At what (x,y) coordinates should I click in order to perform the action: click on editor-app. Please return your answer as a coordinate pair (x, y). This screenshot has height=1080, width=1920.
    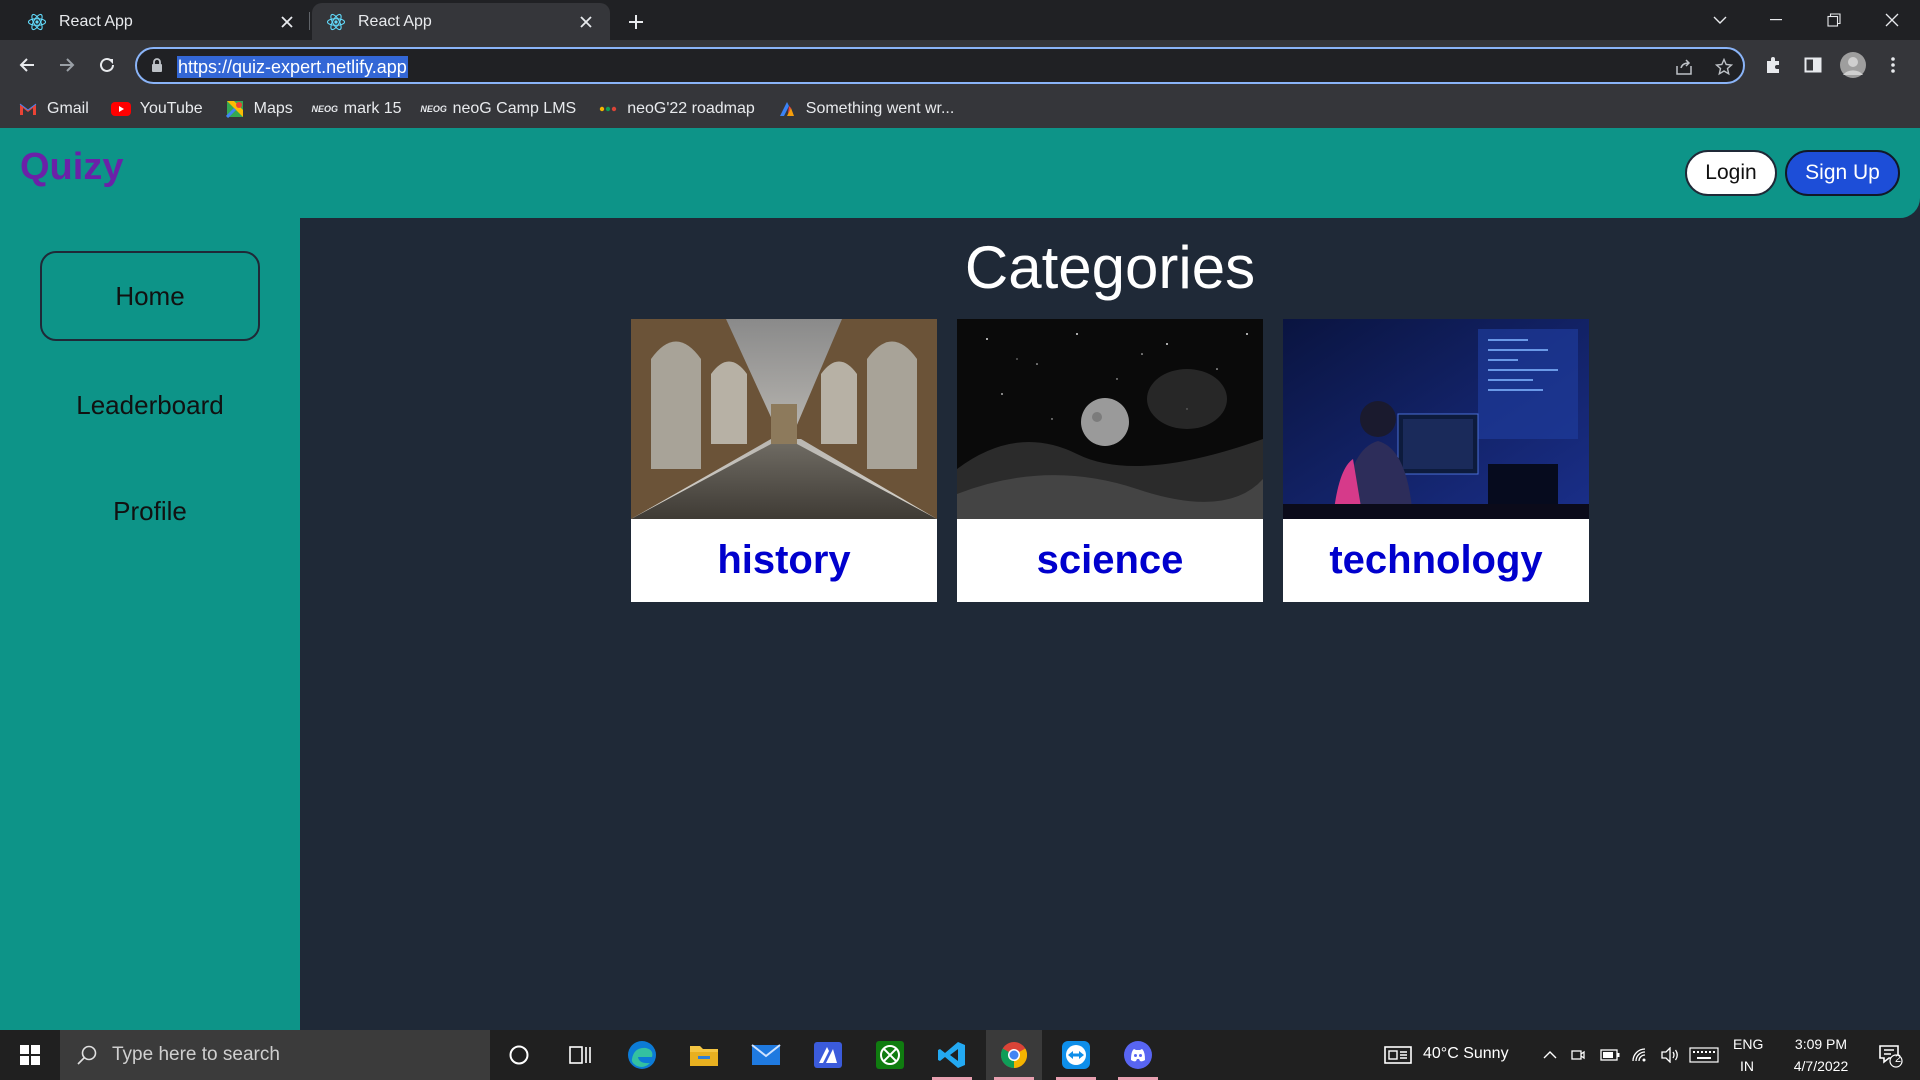
    Looking at the image, I should click on (828, 1055).